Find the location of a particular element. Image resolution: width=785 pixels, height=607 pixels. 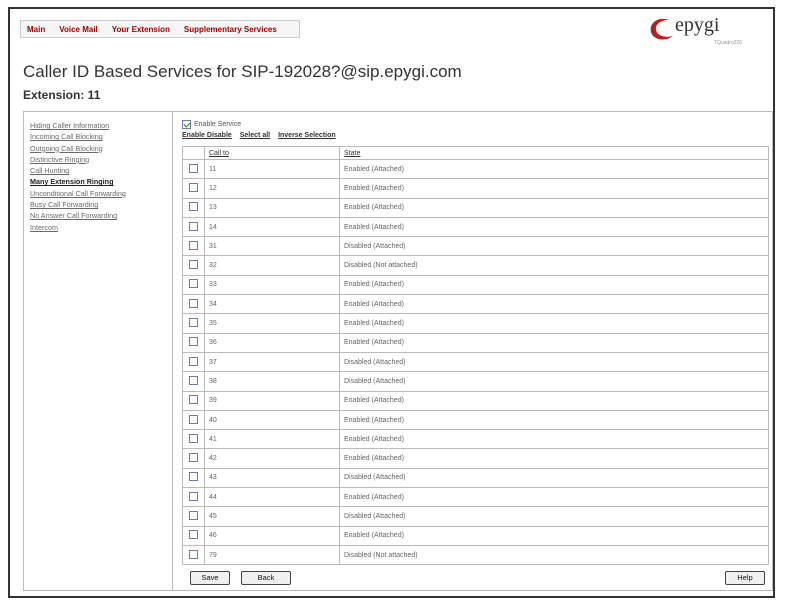

sidebar-item: Call Hunting is located at coordinates (101, 170).